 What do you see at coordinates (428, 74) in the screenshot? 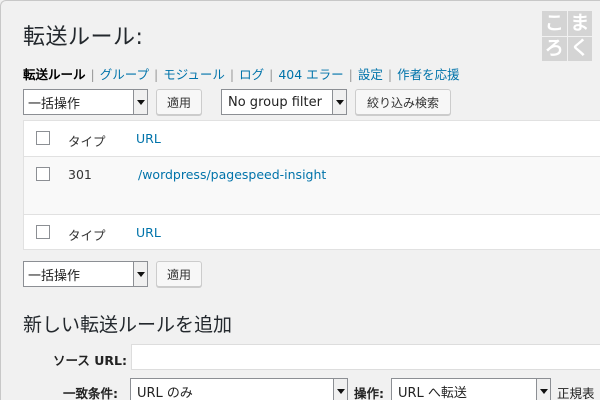
I see `nav-item-support: 作者を応援` at bounding box center [428, 74].